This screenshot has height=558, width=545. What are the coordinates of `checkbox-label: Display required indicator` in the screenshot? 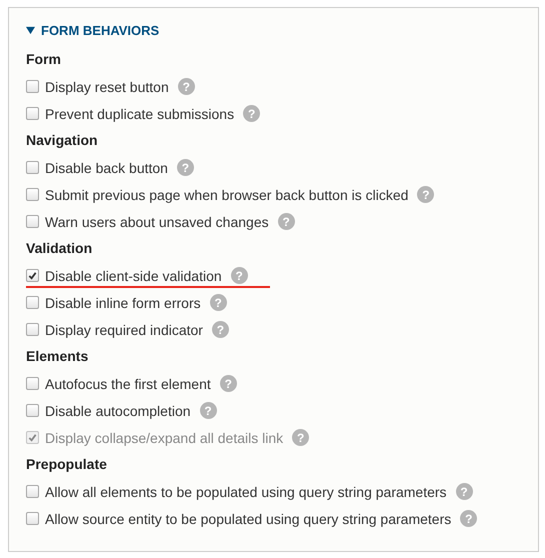 It's located at (124, 330).